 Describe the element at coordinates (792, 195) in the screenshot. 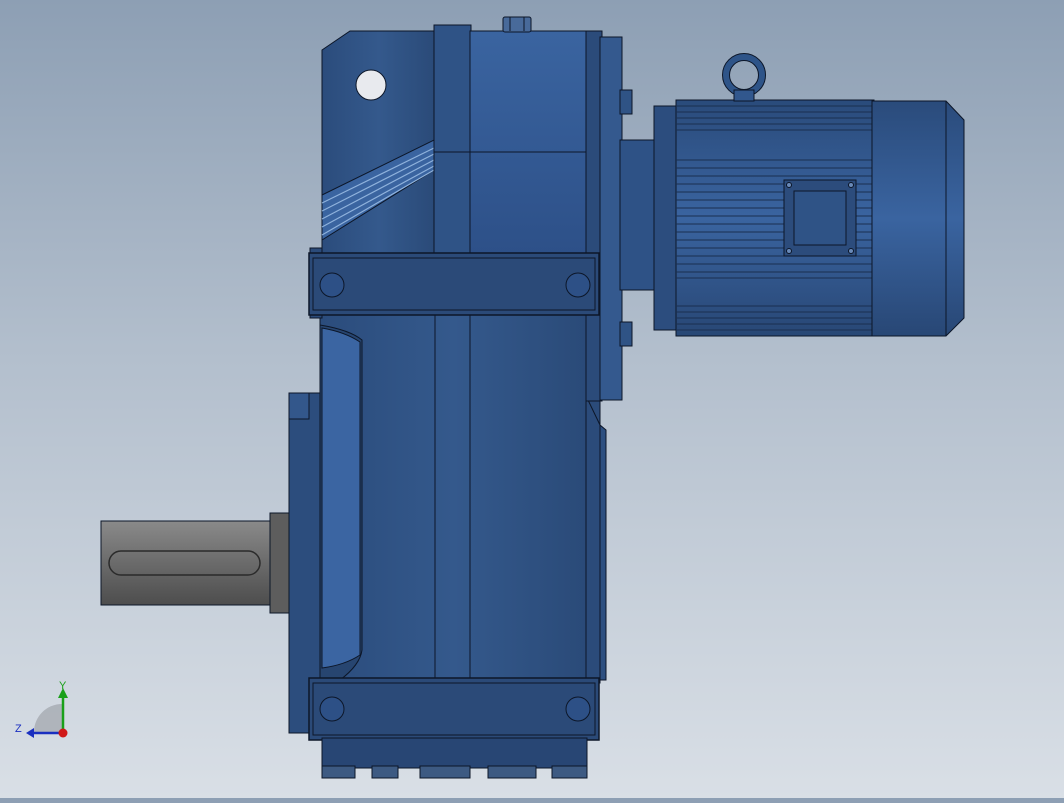

I see `electric-motor` at that location.